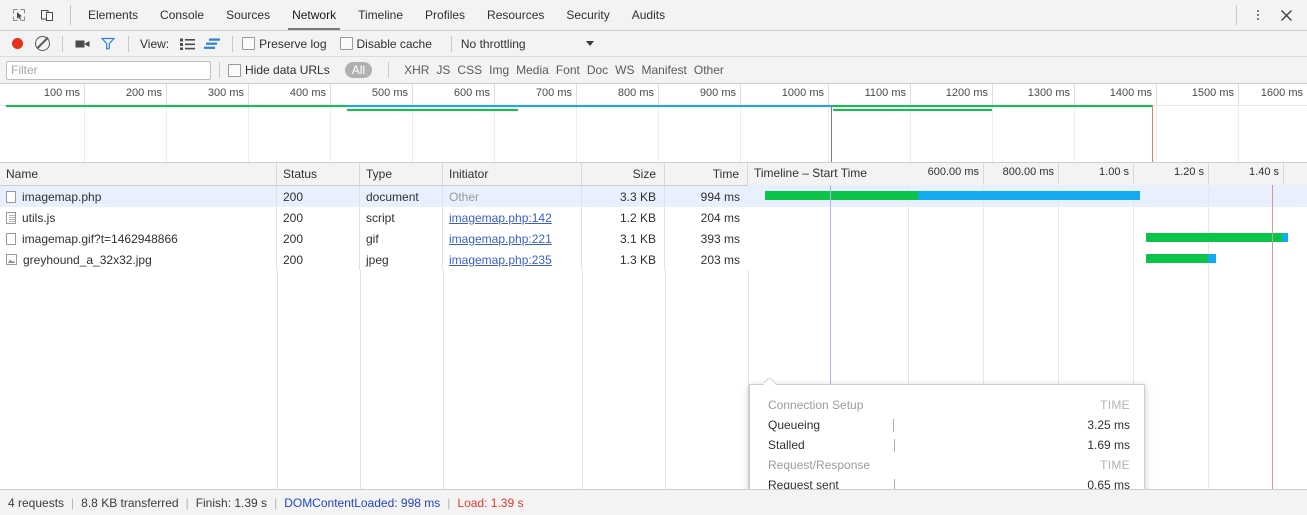  Describe the element at coordinates (699, 94) in the screenshot. I see `overview-tick: 900 ms` at that location.